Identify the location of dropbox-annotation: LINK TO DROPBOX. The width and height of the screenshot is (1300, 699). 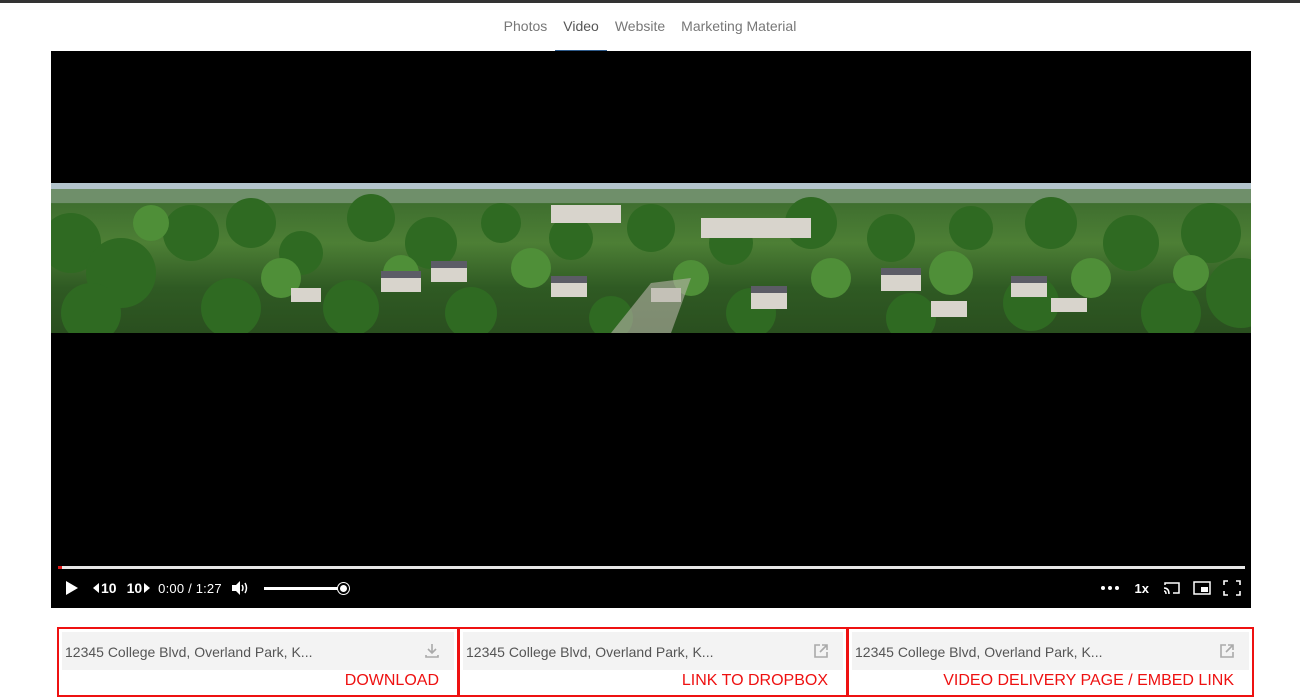
(754, 680).